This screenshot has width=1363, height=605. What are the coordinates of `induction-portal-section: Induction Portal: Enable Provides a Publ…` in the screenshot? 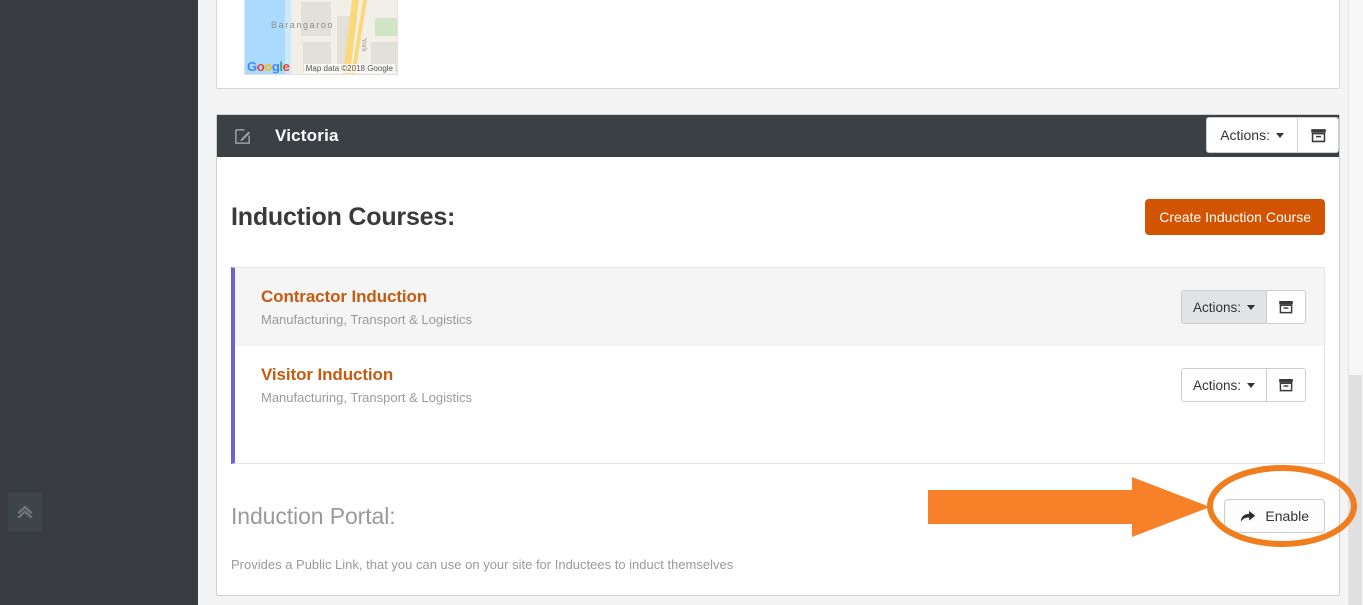 It's located at (778, 535).